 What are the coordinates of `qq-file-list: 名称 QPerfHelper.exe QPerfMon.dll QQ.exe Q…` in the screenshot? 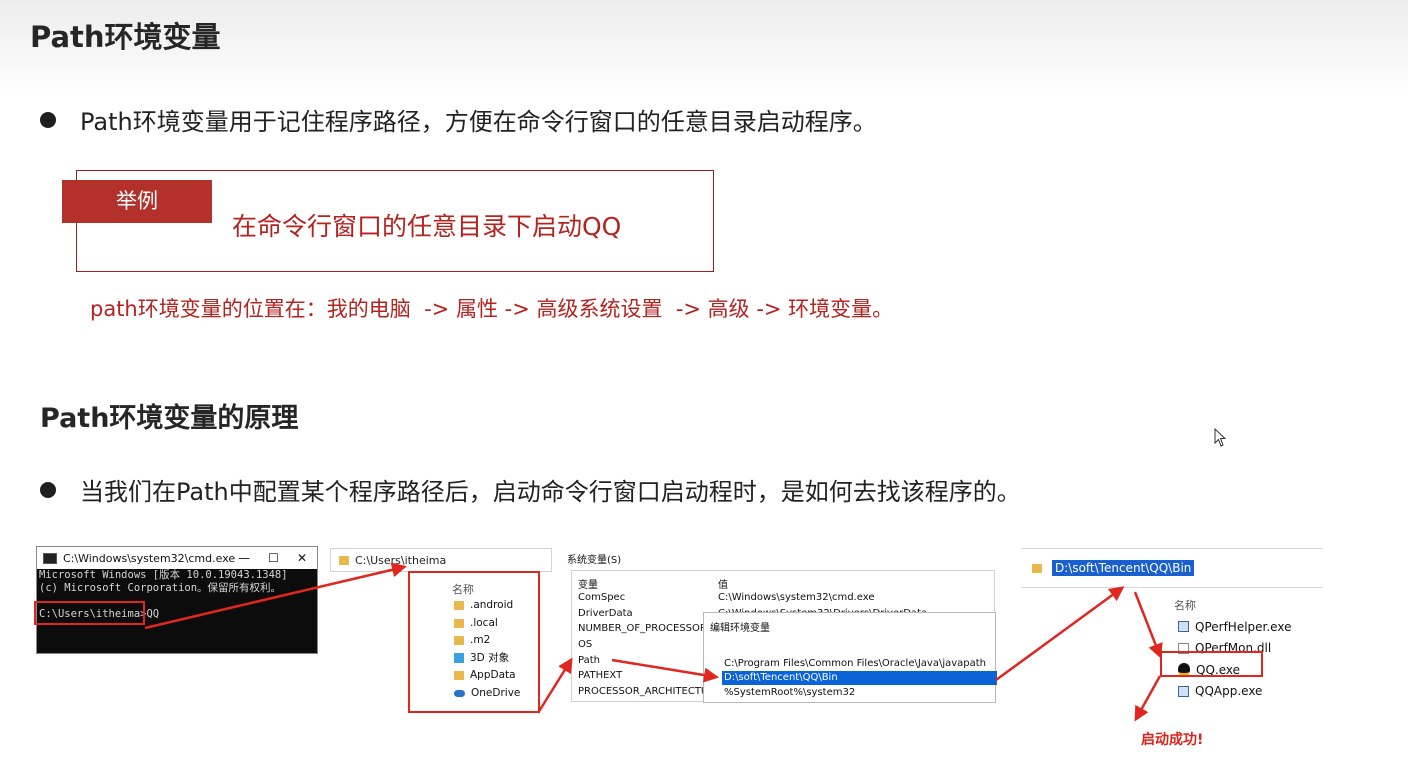 It's located at (1229, 649).